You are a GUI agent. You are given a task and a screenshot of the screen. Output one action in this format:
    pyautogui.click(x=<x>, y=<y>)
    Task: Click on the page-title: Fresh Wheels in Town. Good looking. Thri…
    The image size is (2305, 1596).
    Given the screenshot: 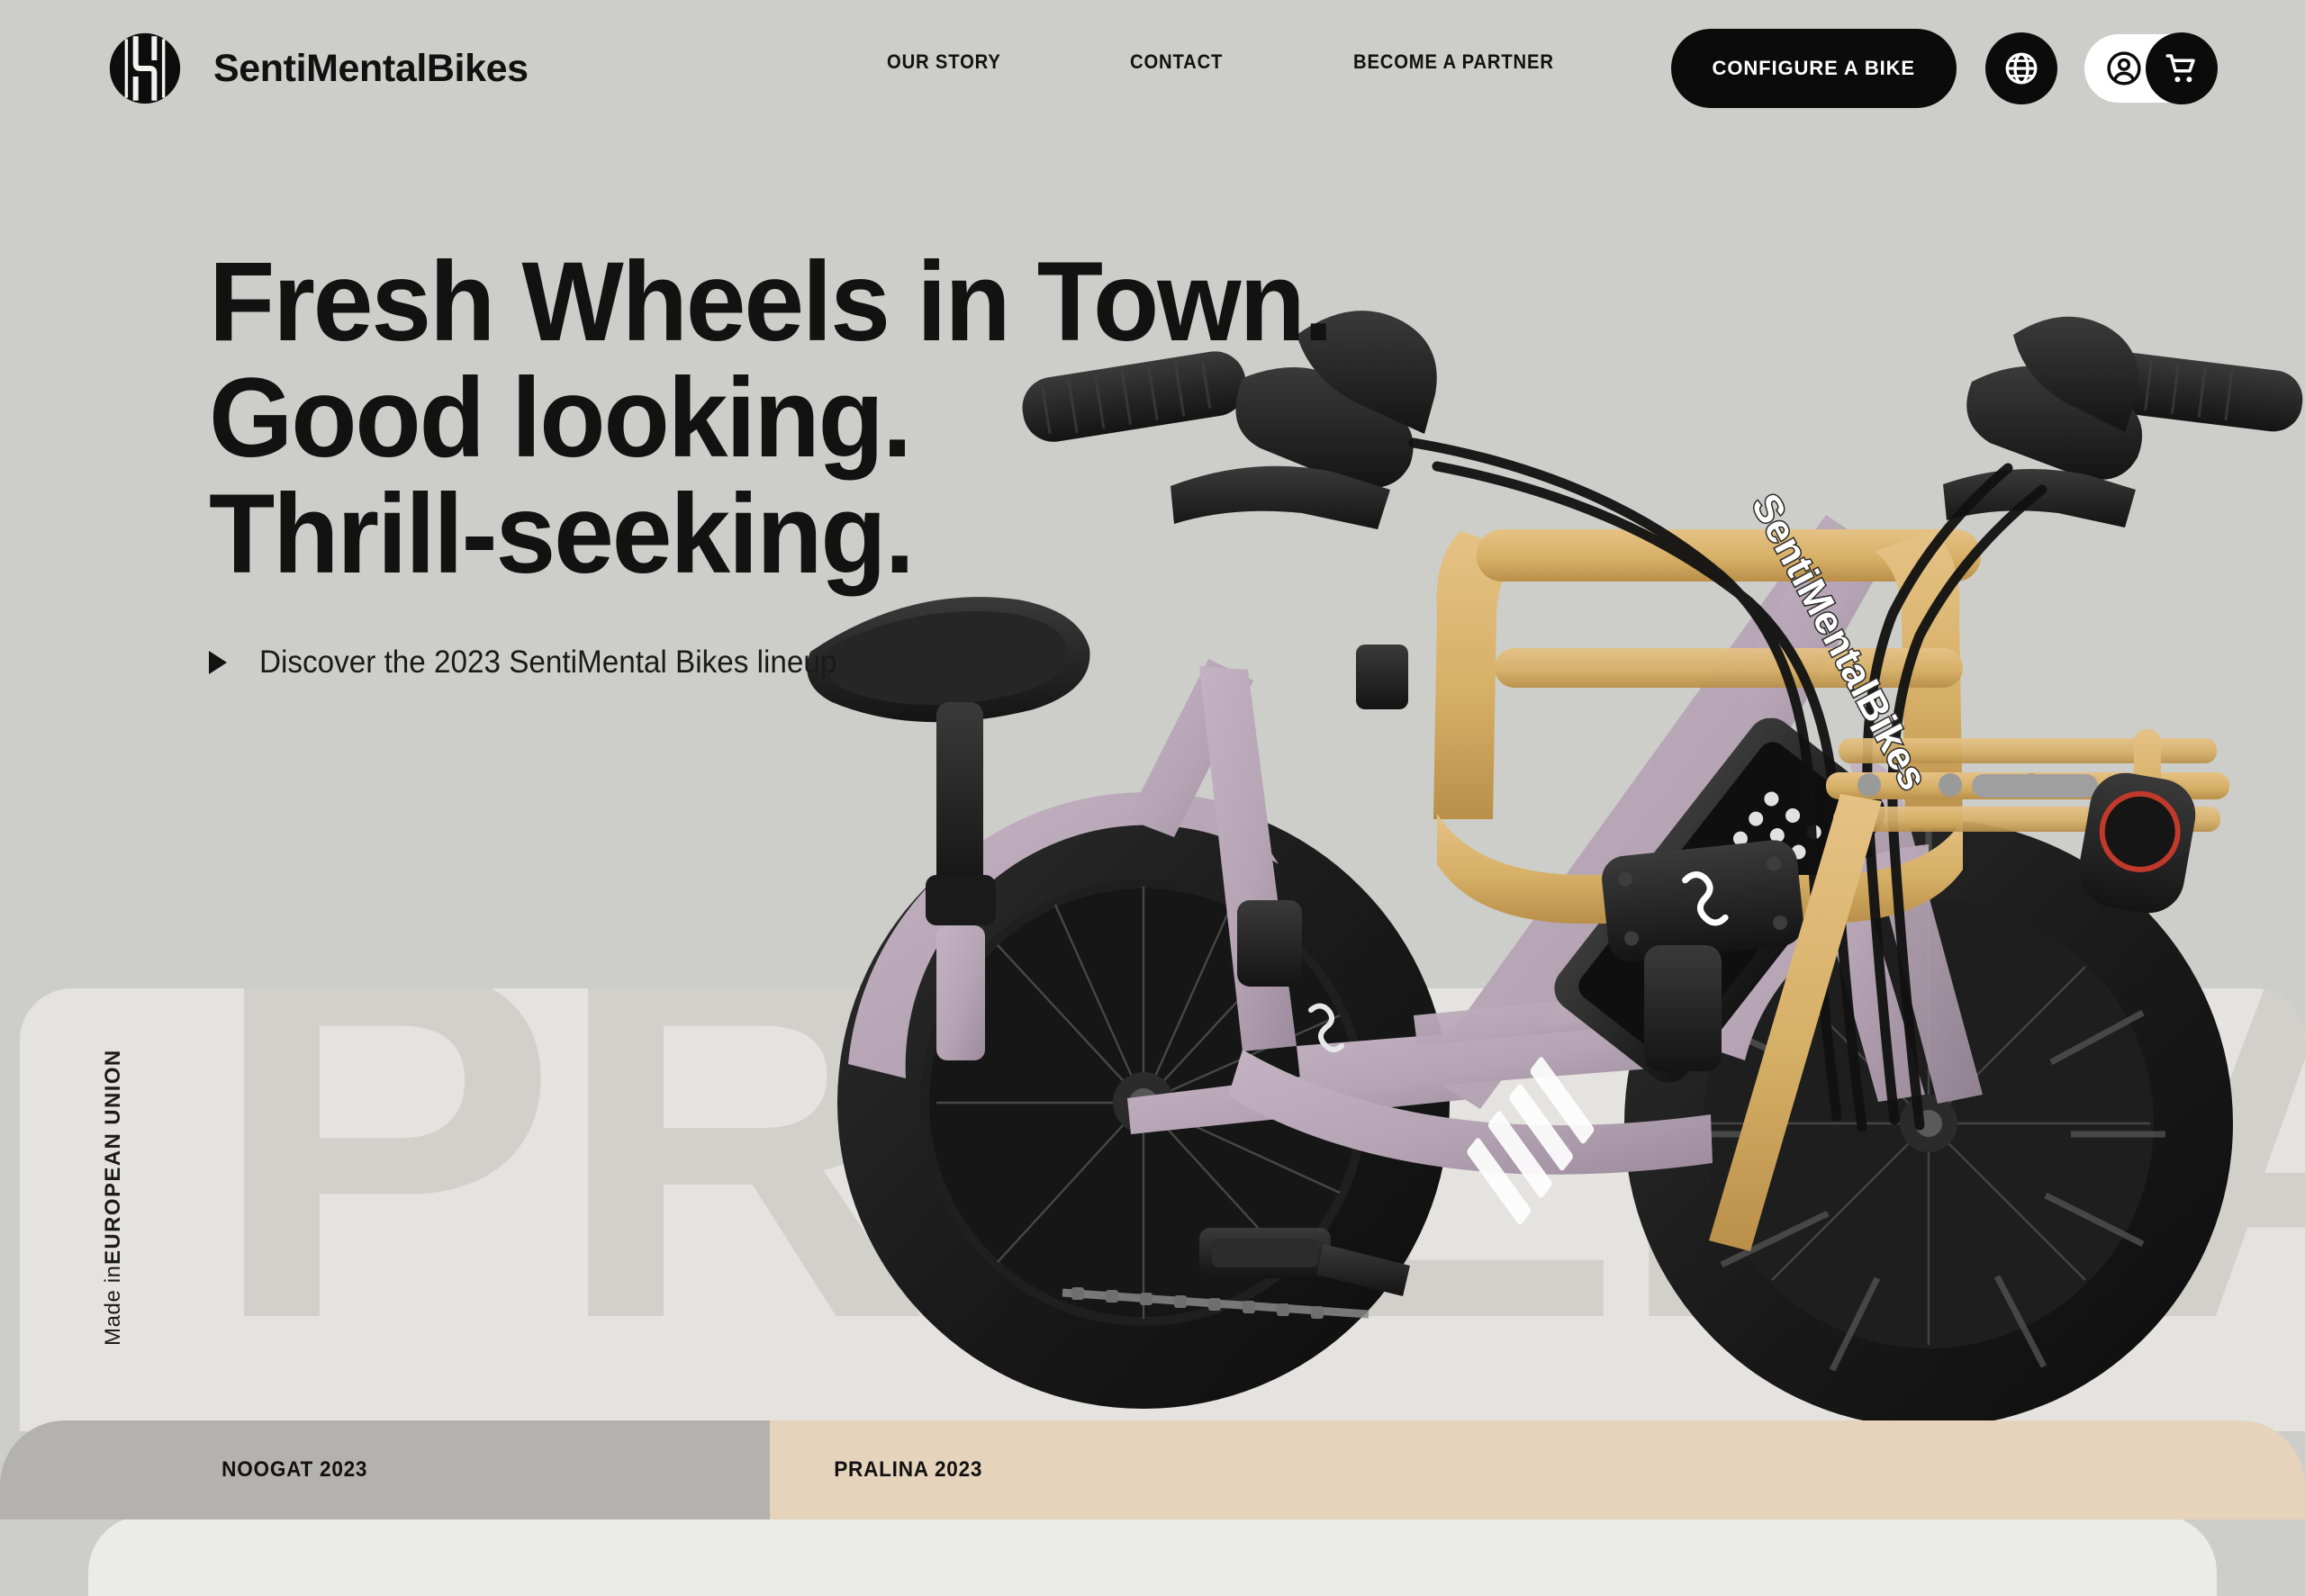 What is the action you would take?
    pyautogui.click(x=771, y=418)
    